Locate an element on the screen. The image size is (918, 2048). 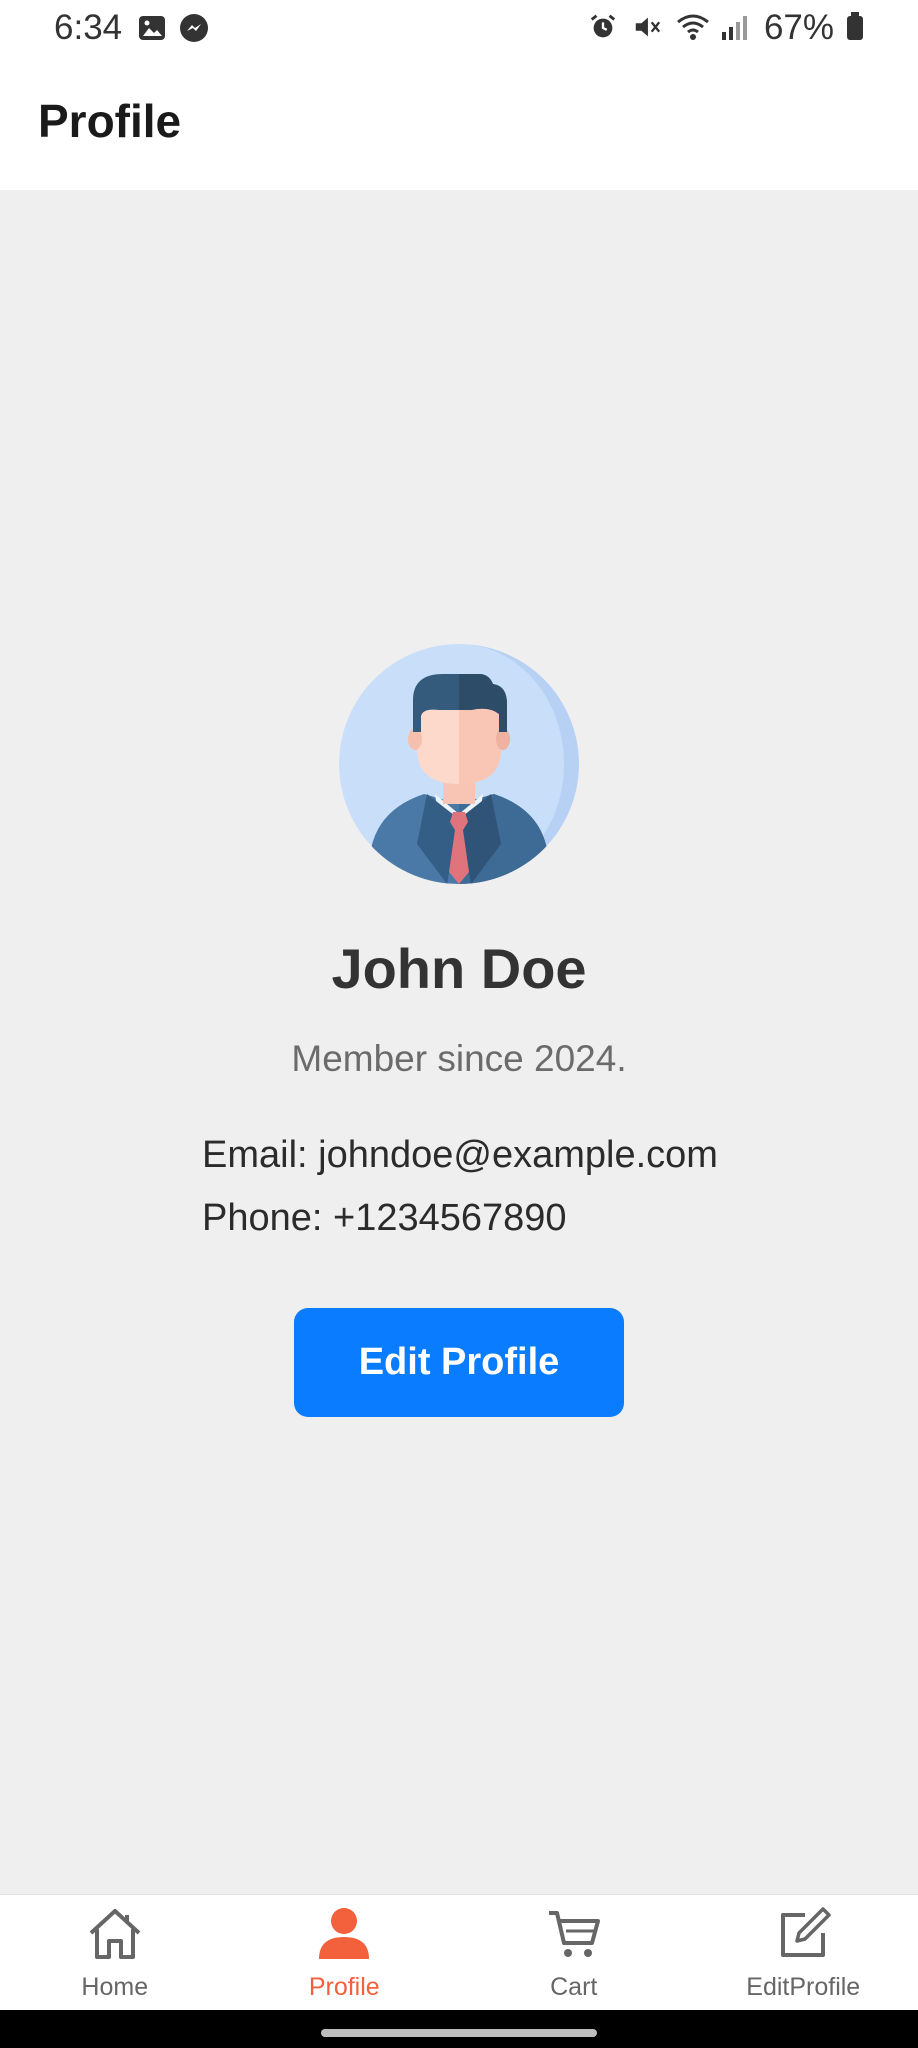
battery-icon is located at coordinates (855, 28).